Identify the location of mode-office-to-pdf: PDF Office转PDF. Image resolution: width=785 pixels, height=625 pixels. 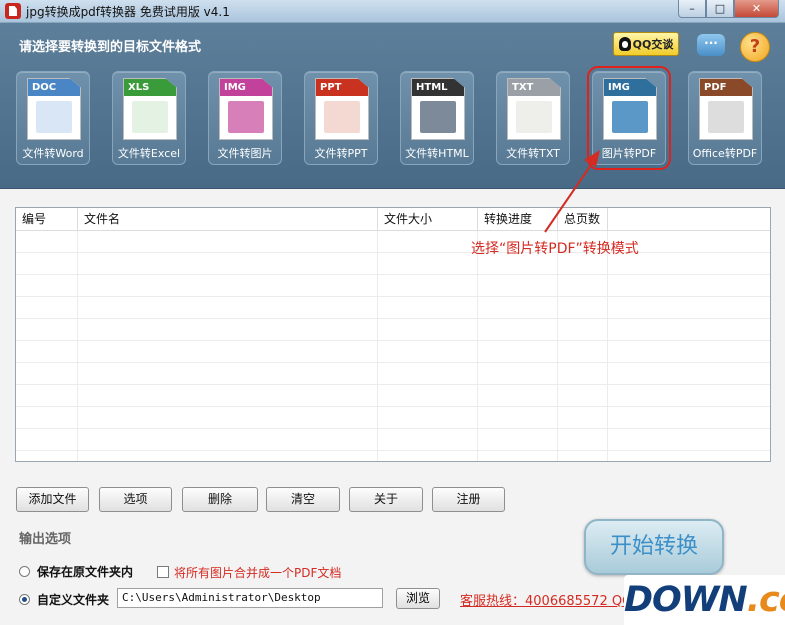
(725, 118).